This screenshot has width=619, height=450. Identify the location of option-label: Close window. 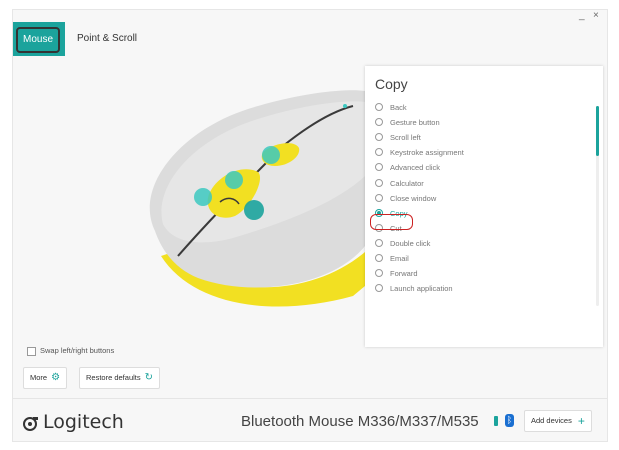
(413, 198).